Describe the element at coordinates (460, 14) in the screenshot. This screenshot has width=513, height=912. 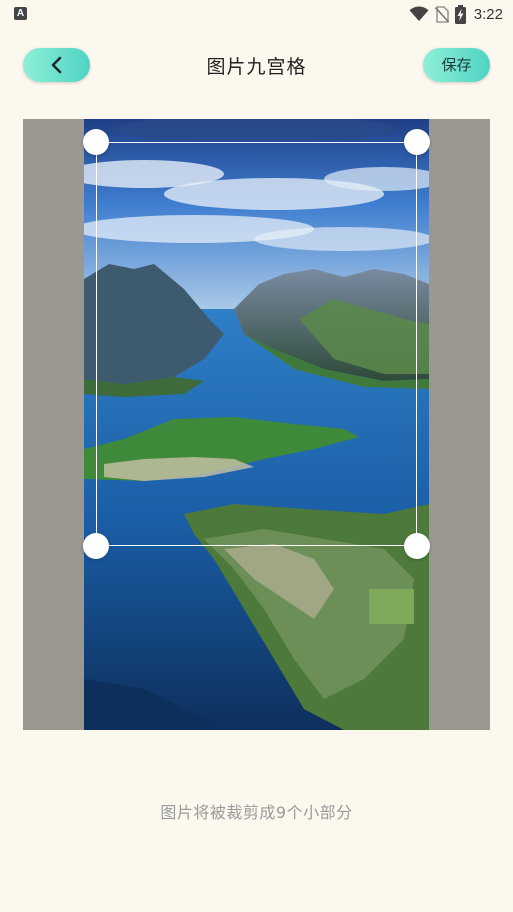
I see `battery-charging-icon` at that location.